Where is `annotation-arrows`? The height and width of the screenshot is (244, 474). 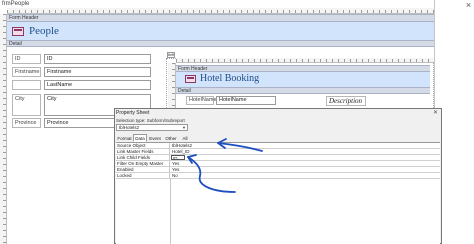
annotation-arrows is located at coordinates (225, 165).